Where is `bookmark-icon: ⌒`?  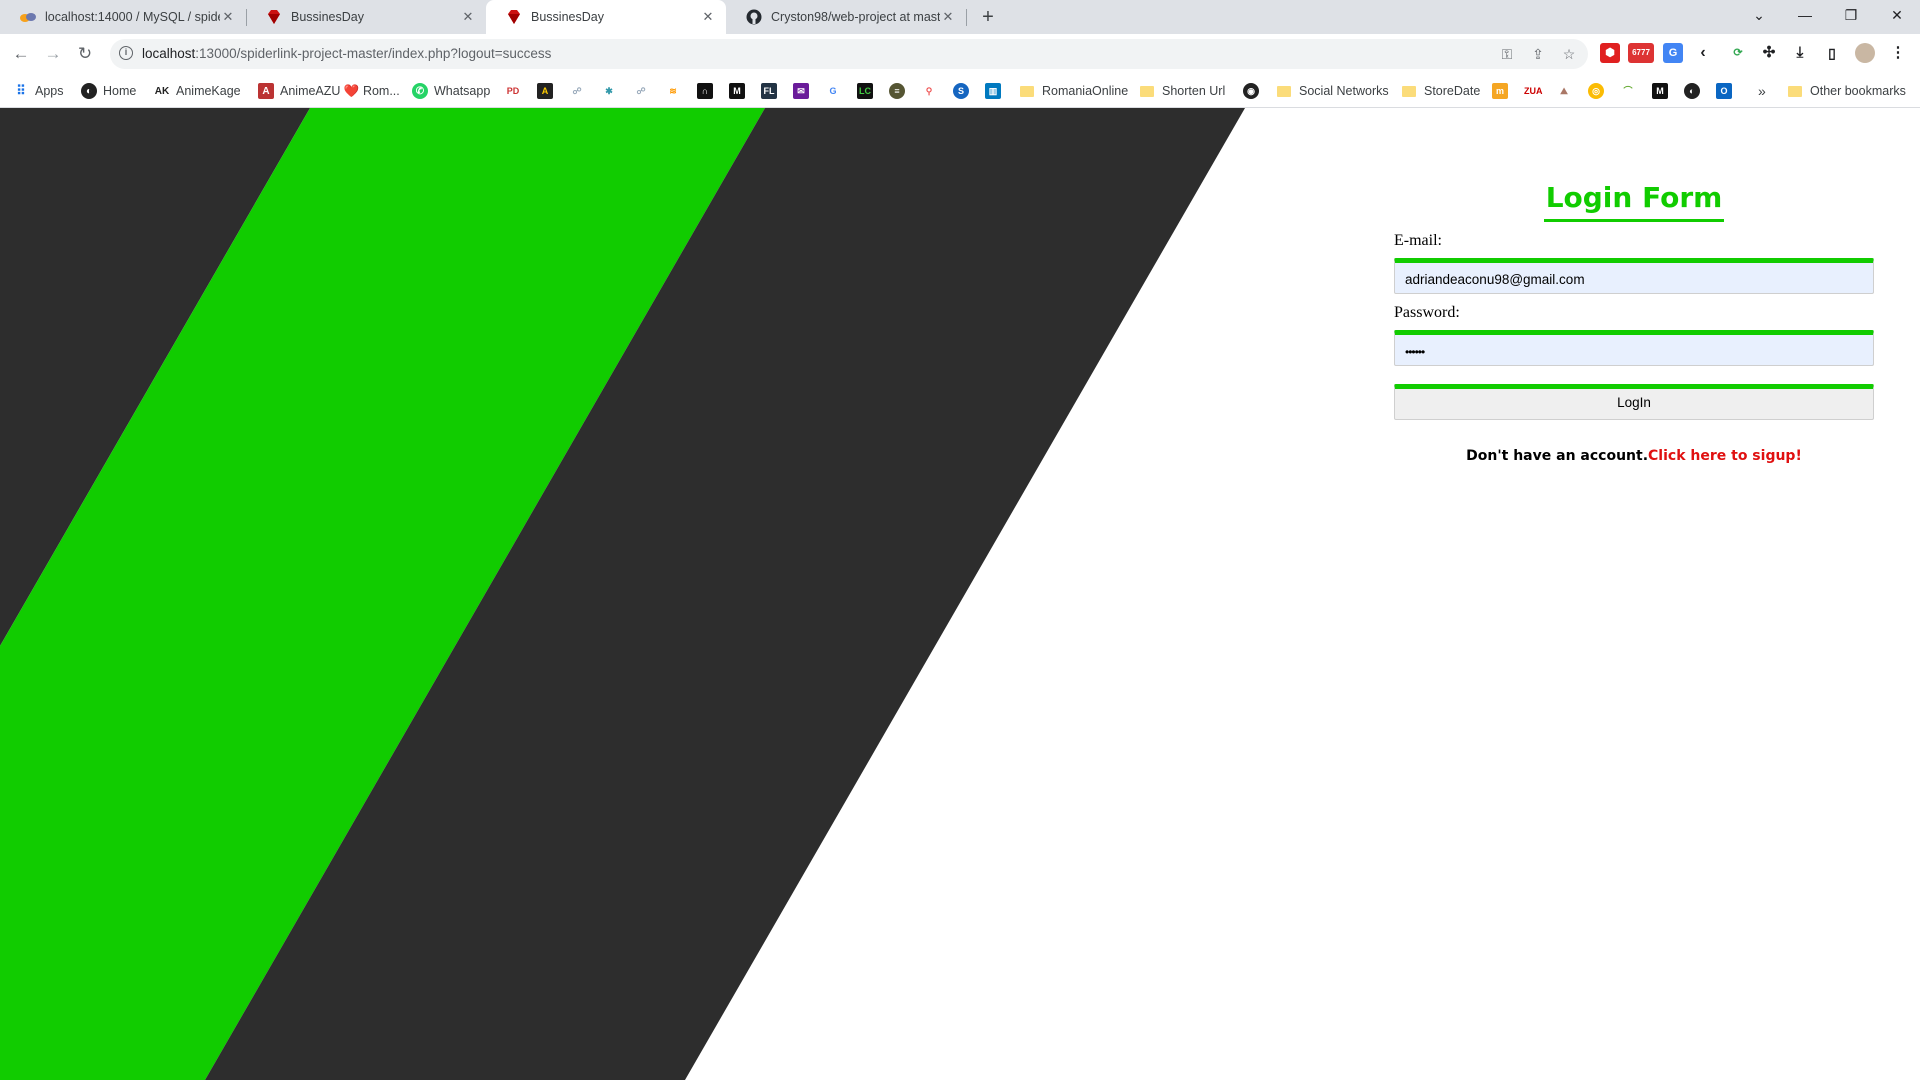
bookmark-icon: ⌒ is located at coordinates (1628, 91).